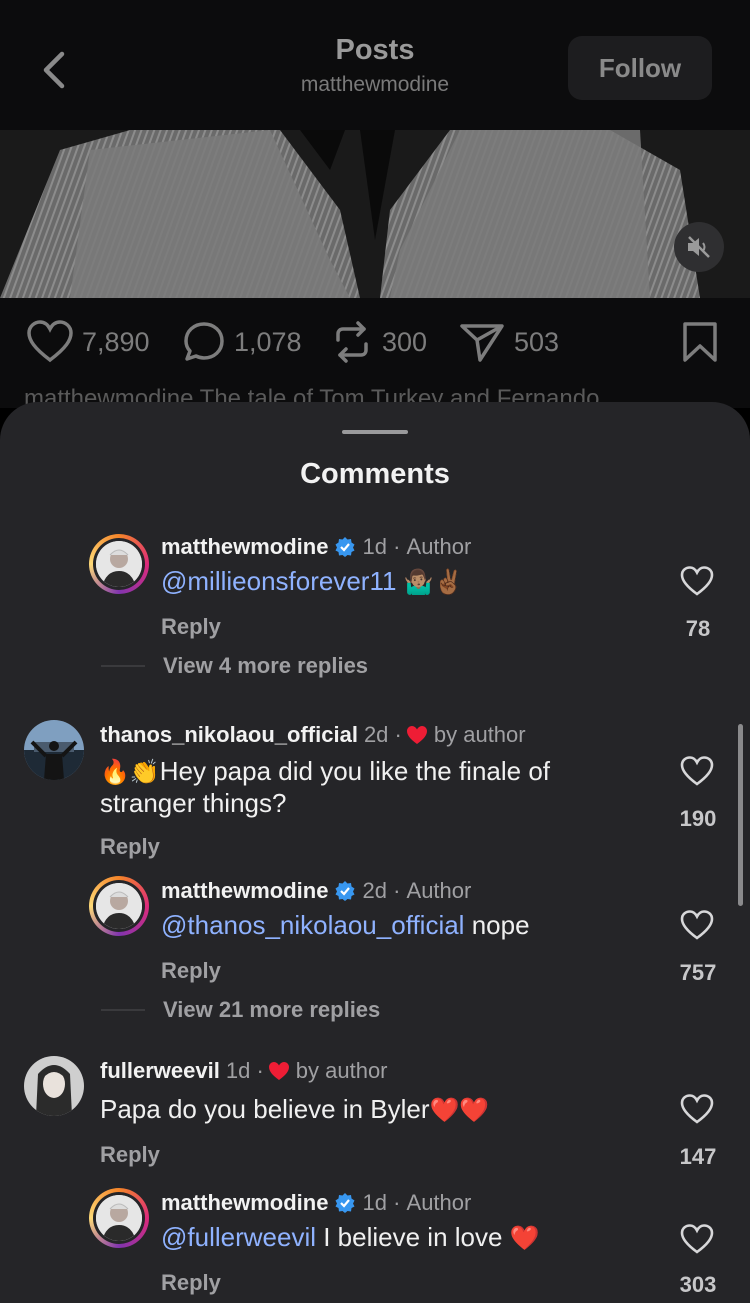 The image size is (750, 1303). What do you see at coordinates (229, 735) in the screenshot?
I see `username: thanos_nikolaou_official` at bounding box center [229, 735].